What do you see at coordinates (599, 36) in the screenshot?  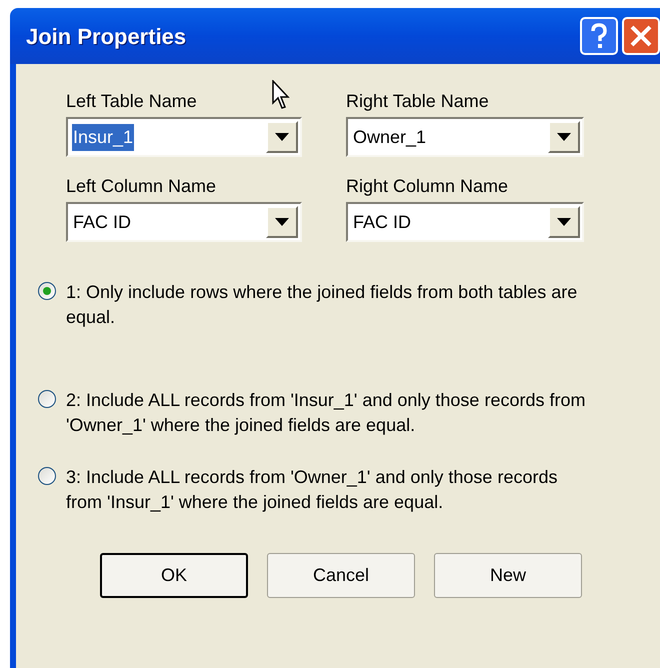 I see `help-icon` at bounding box center [599, 36].